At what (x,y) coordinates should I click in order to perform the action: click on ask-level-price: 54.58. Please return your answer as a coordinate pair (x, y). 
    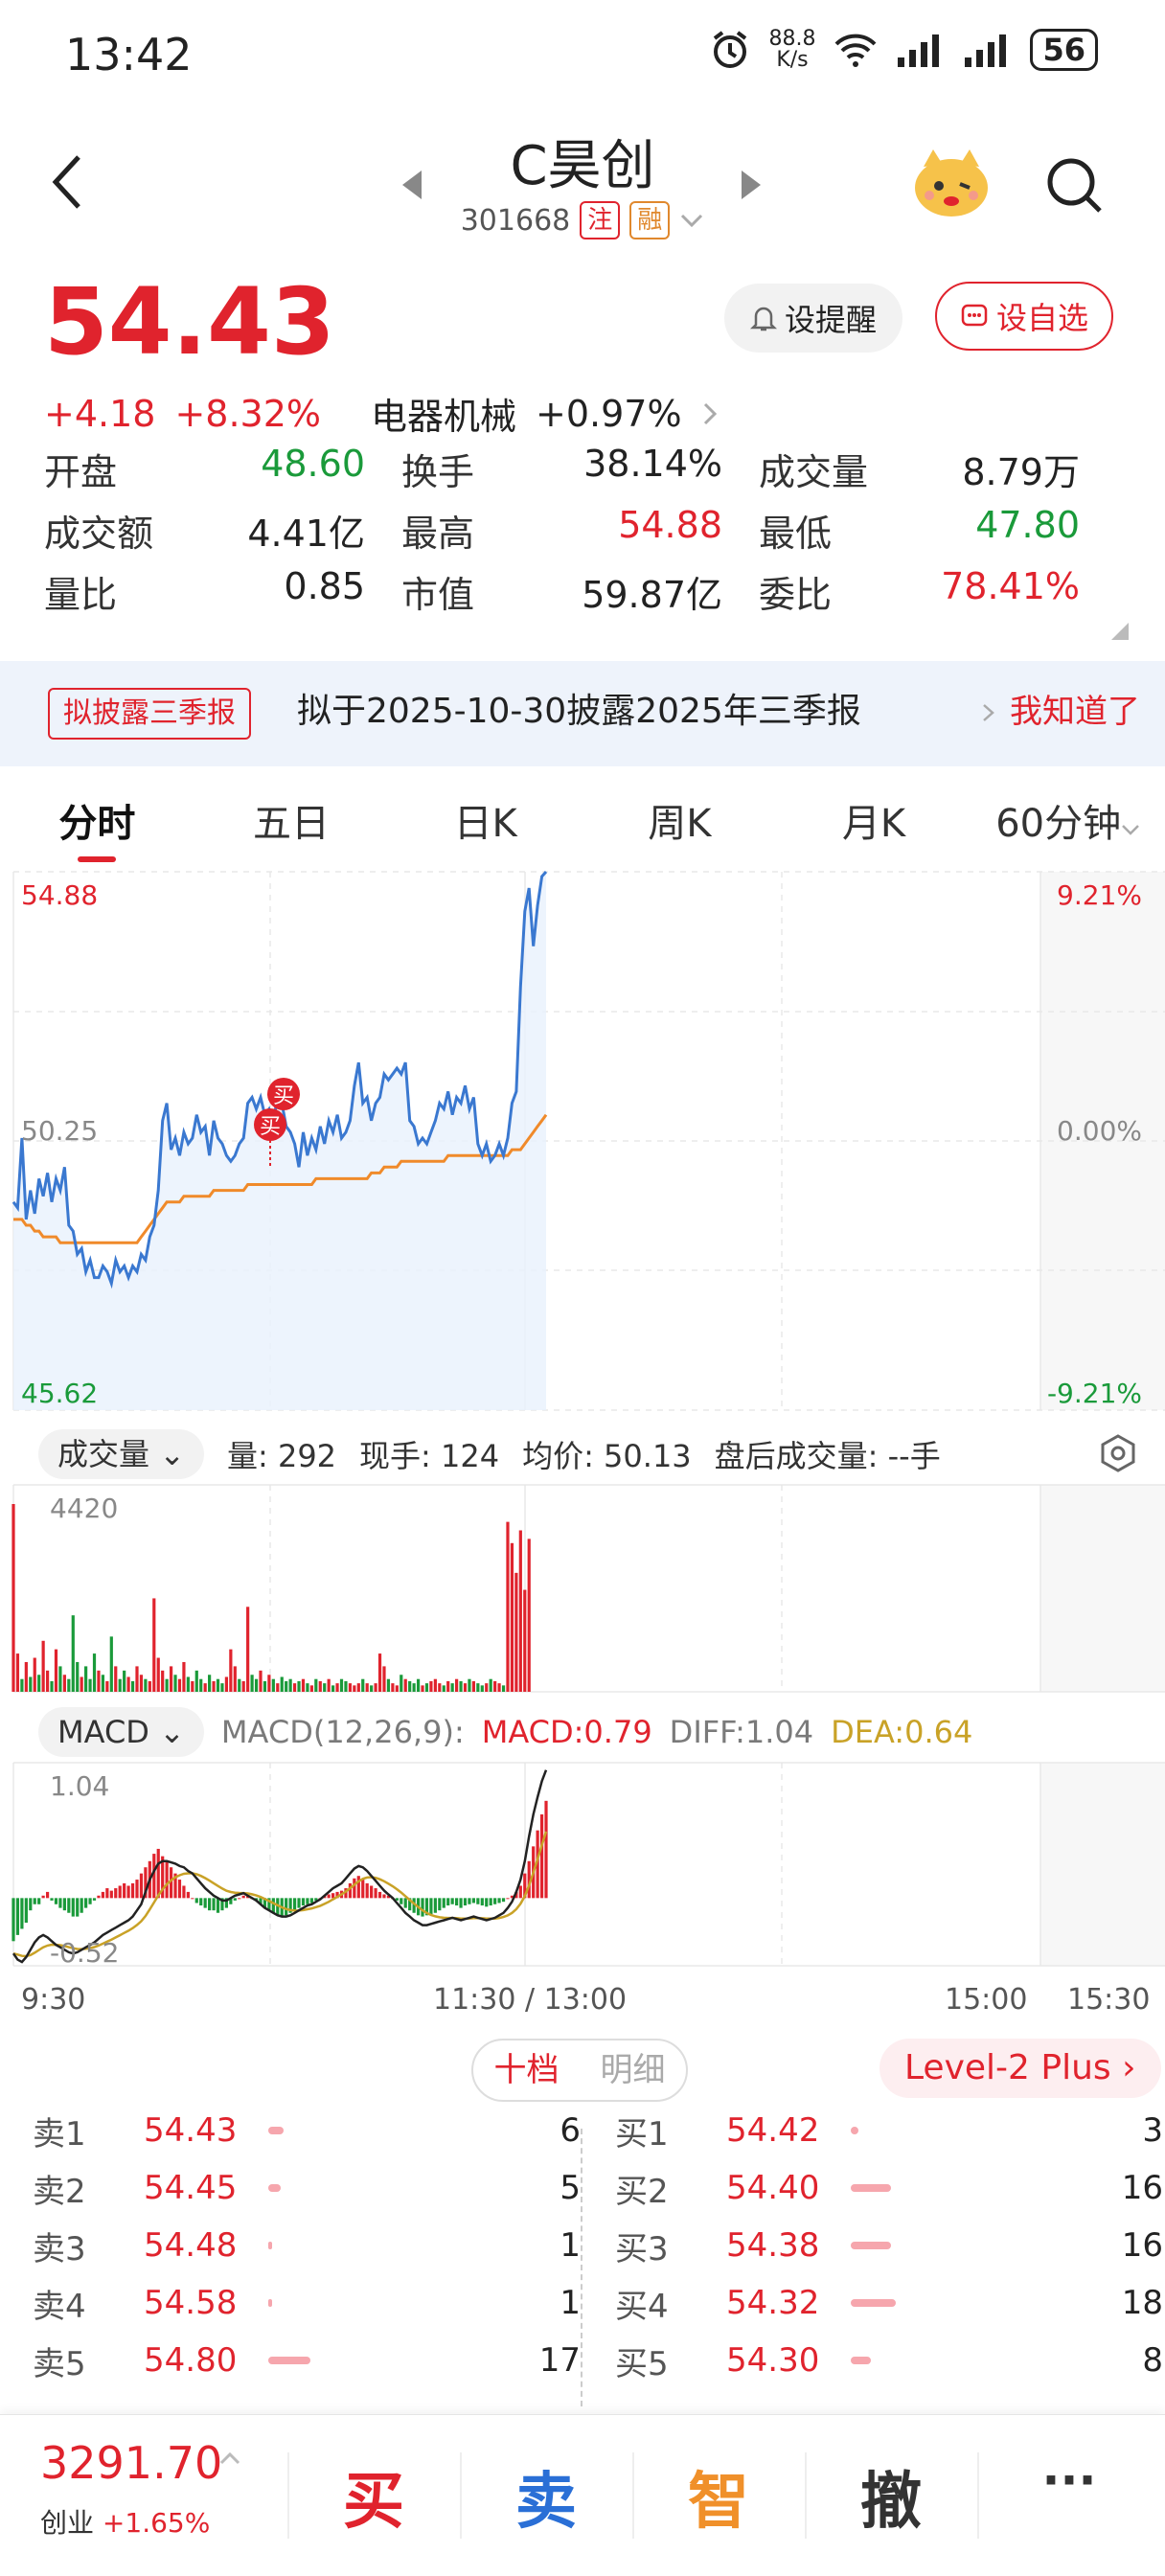
    Looking at the image, I should click on (206, 2303).